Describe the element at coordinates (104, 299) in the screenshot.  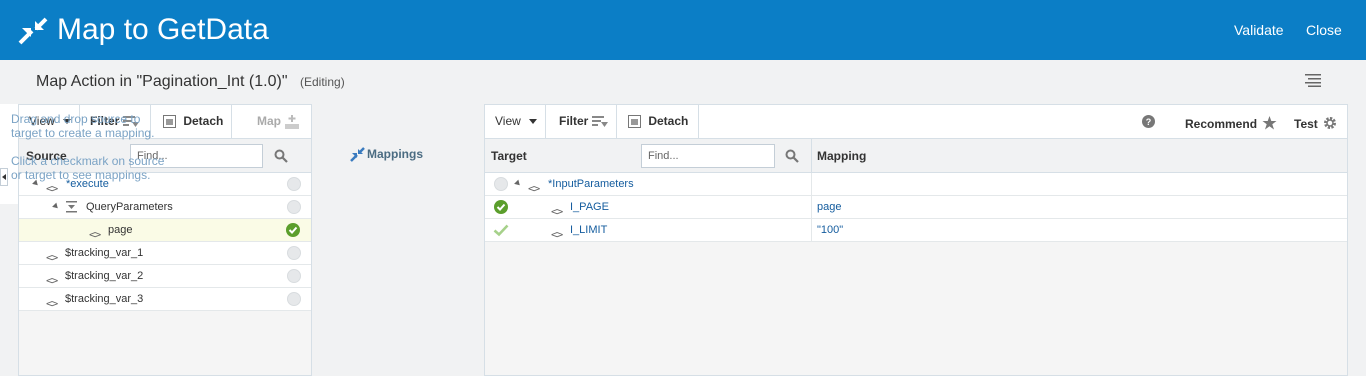
I see `source-item-label: $tracking_var_3` at that location.